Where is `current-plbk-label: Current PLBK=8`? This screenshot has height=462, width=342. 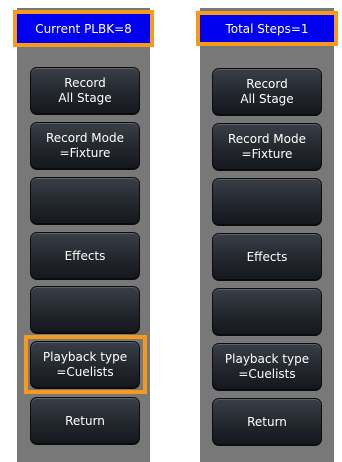 current-plbk-label: Current PLBK=8 is located at coordinates (83, 28).